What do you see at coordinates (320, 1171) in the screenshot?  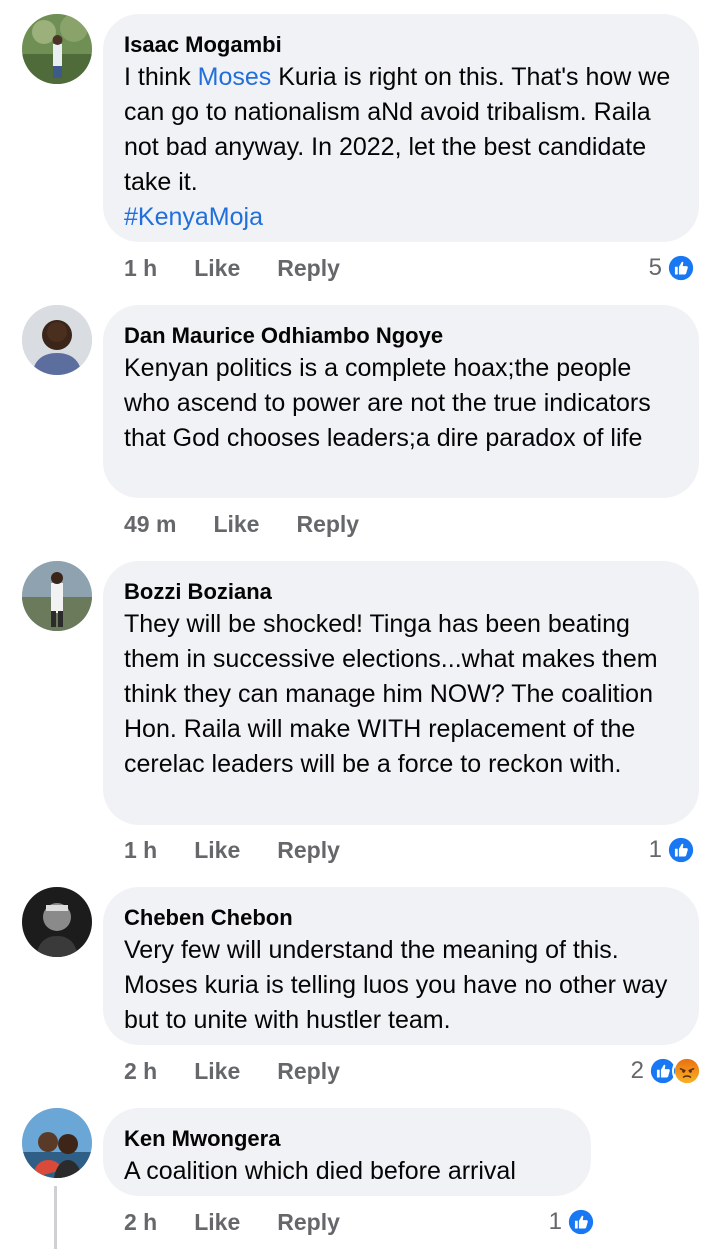 I see `comment-text: A coalition which died before arrival` at bounding box center [320, 1171].